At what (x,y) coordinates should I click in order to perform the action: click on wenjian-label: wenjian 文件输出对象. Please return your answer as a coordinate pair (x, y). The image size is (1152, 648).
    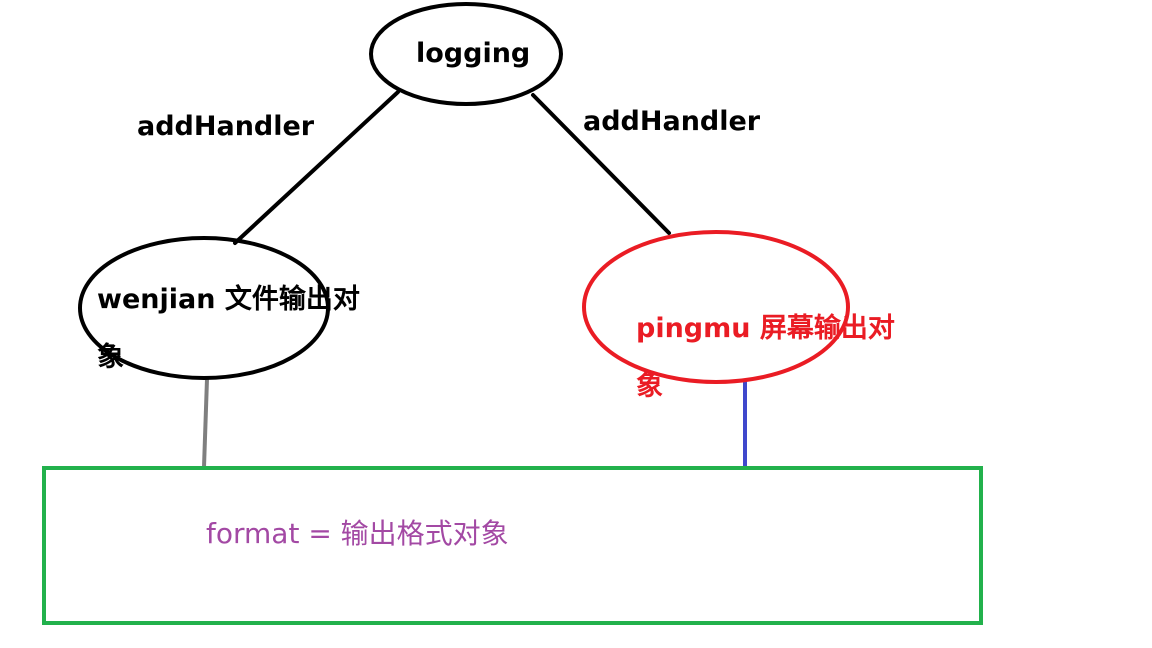
    Looking at the image, I should click on (228, 328).